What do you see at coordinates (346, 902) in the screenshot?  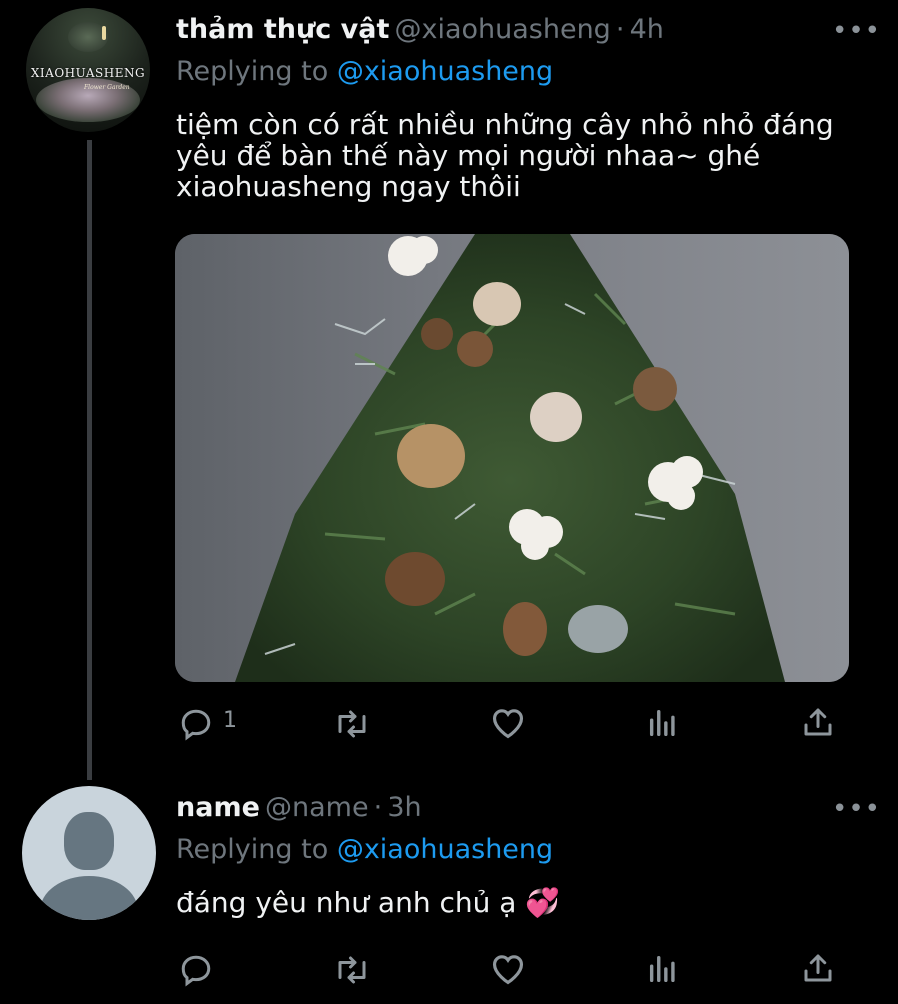 I see `tweet-text-body: đáng yêu như anh chủ ạ` at bounding box center [346, 902].